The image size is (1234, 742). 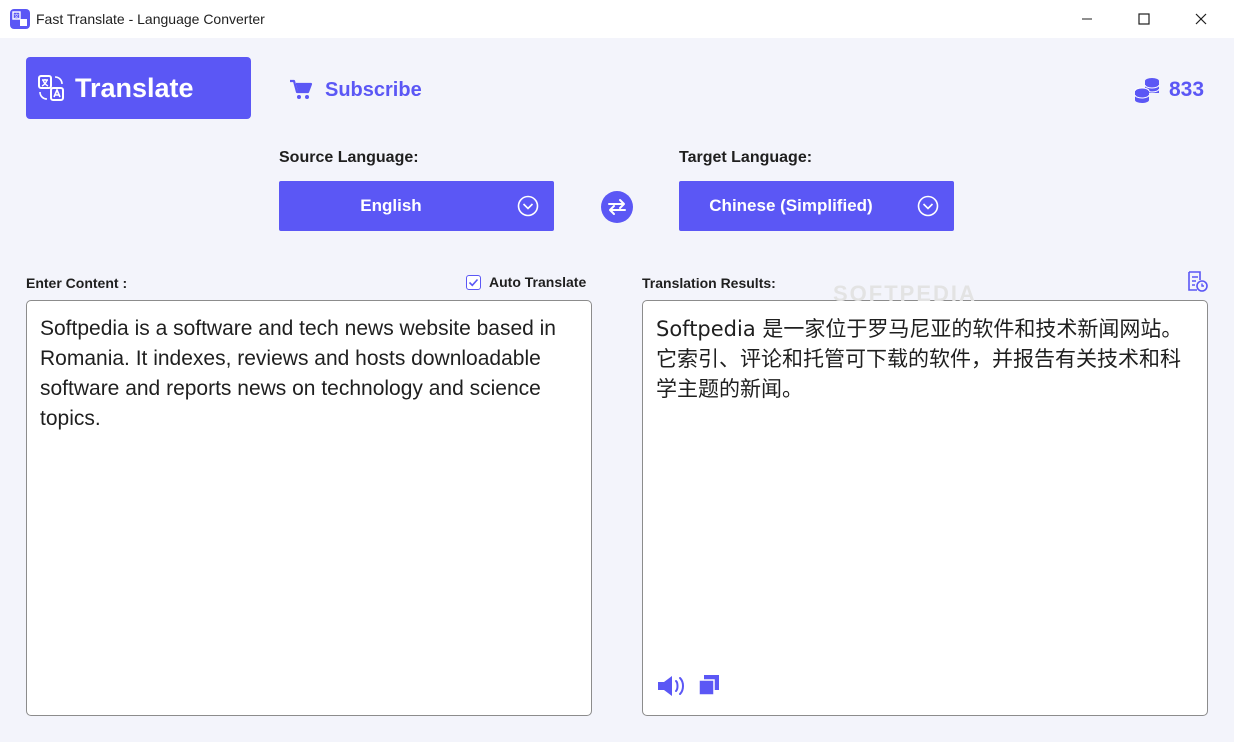 What do you see at coordinates (791, 205) in the screenshot?
I see `target-language-value: Chinese (Simplified)` at bounding box center [791, 205].